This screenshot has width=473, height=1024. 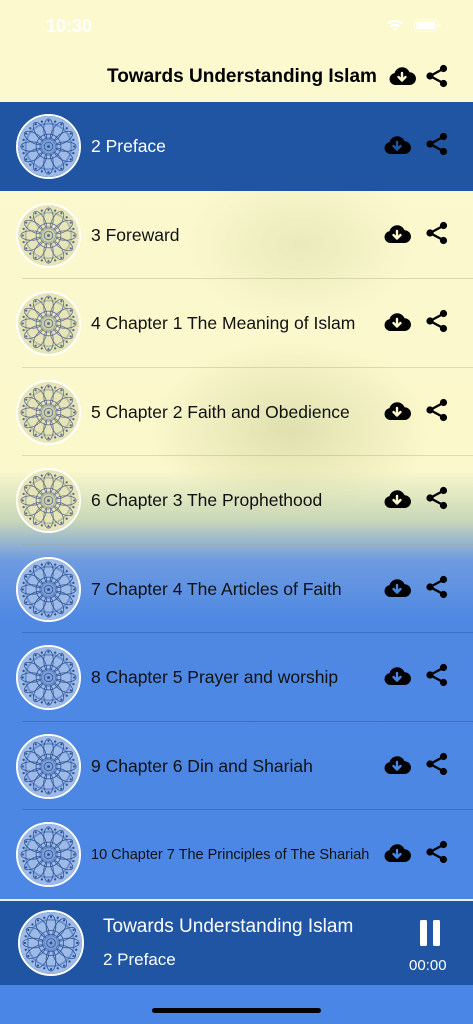 I want to click on track-title: 9 Chapter 6 Din and Shariah, so click(x=202, y=765).